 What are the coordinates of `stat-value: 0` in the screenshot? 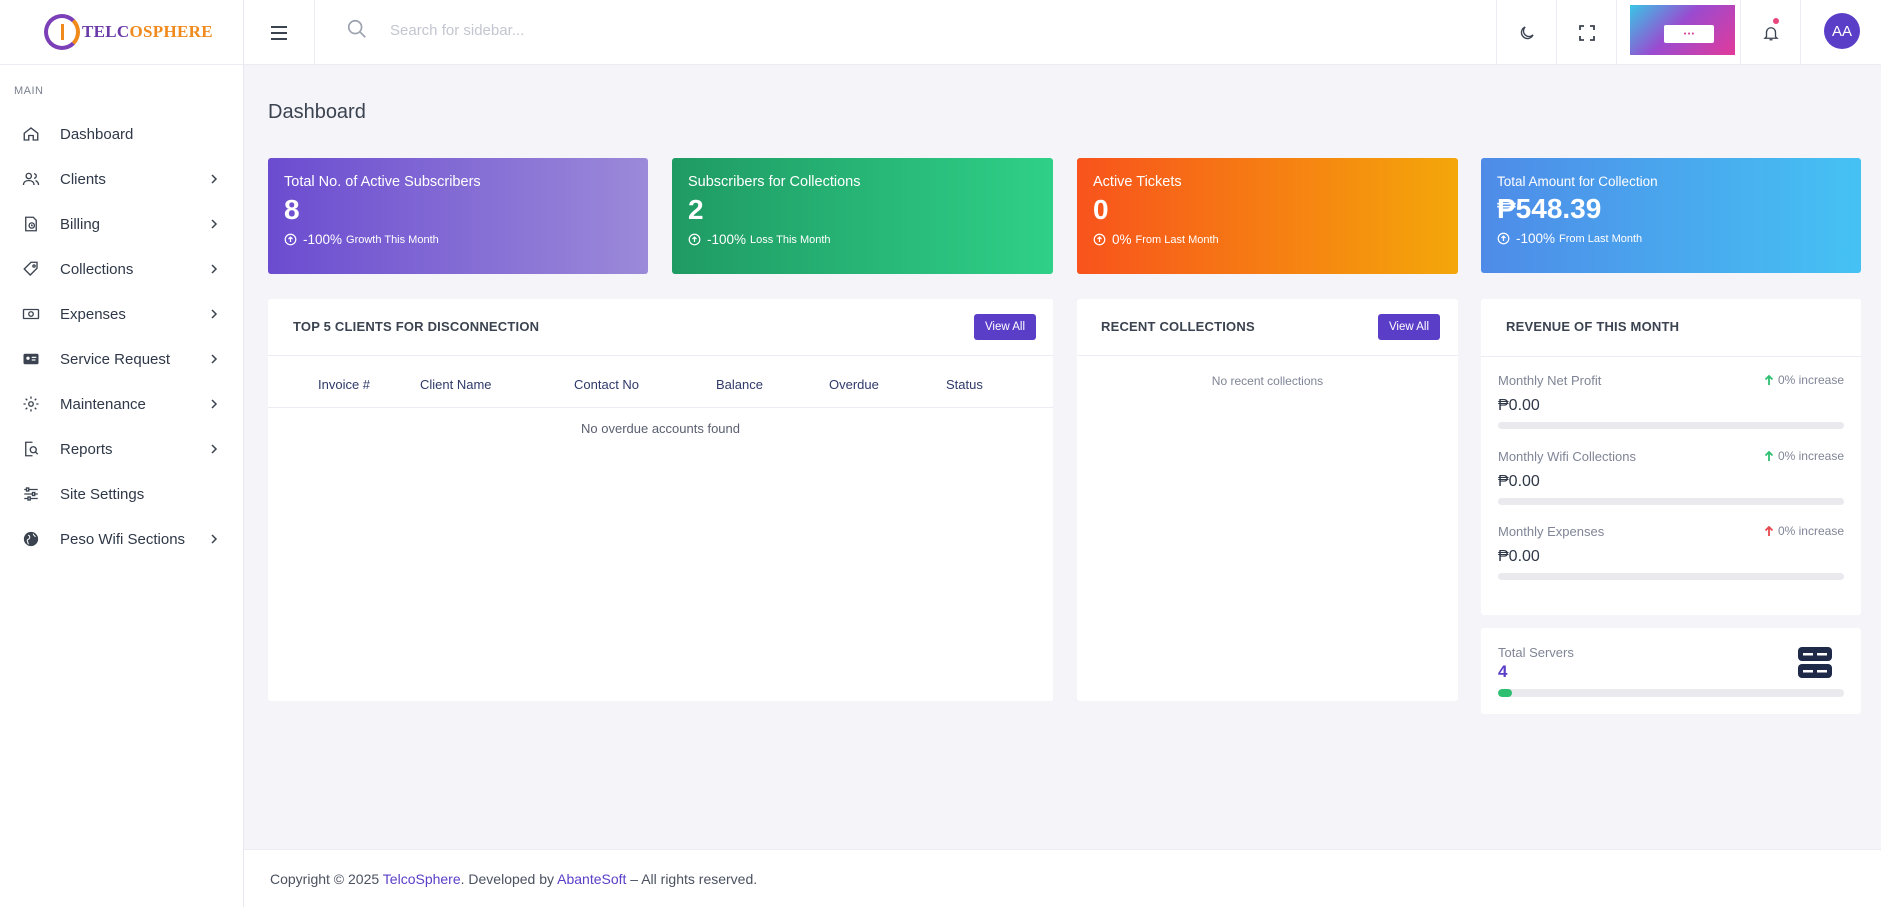 It's located at (1101, 209).